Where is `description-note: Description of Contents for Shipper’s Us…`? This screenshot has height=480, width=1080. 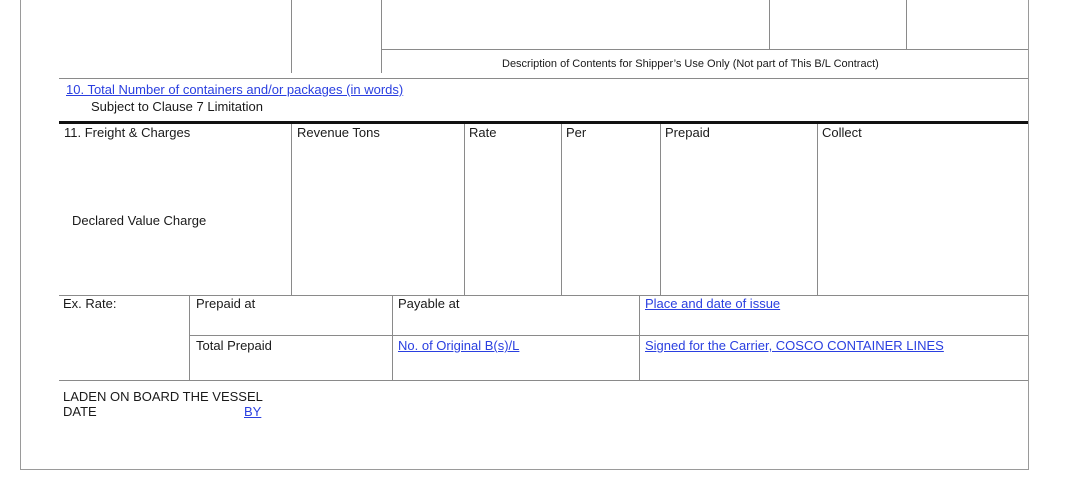 description-note: Description of Contents for Shipper’s Us… is located at coordinates (690, 64).